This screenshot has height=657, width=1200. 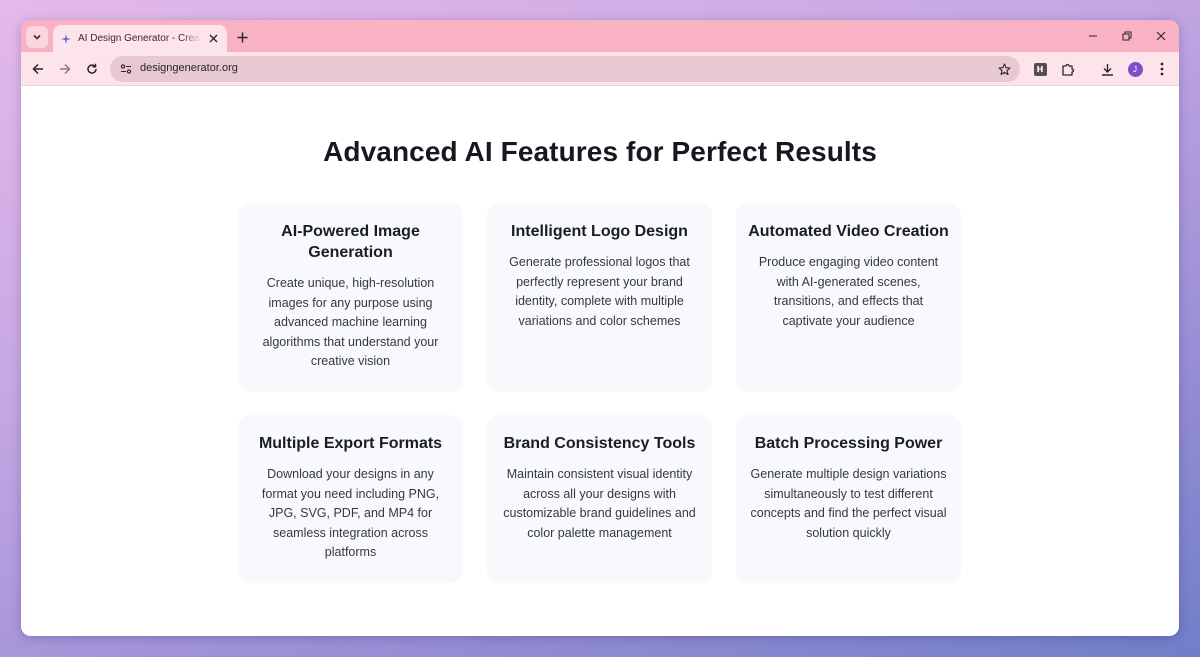 I want to click on downloads-button, so click(x=1107, y=69).